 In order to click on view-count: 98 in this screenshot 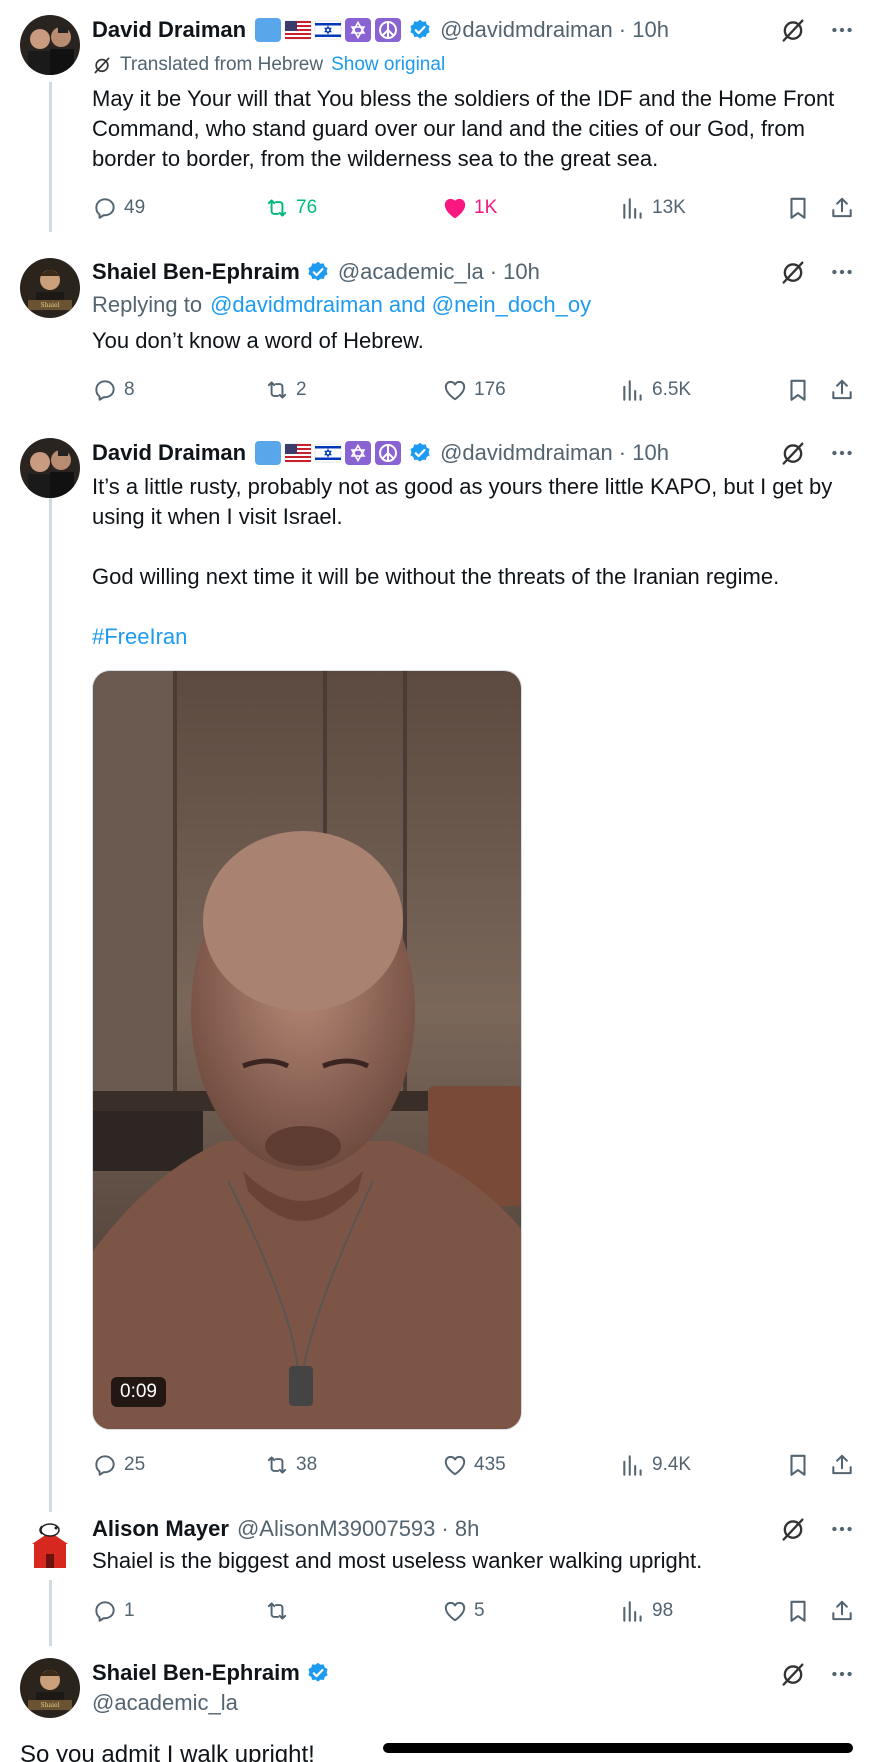, I will do `click(663, 1610)`.